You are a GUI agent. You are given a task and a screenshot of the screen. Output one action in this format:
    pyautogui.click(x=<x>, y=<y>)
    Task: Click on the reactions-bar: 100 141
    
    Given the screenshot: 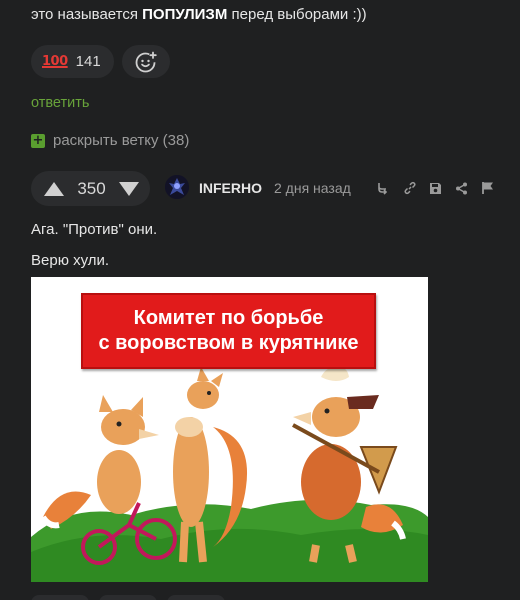 What is the action you would take?
    pyautogui.click(x=100, y=61)
    